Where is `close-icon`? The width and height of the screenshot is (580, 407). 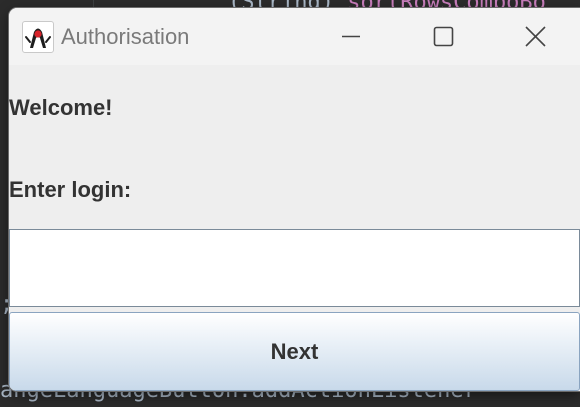 close-icon is located at coordinates (535, 36).